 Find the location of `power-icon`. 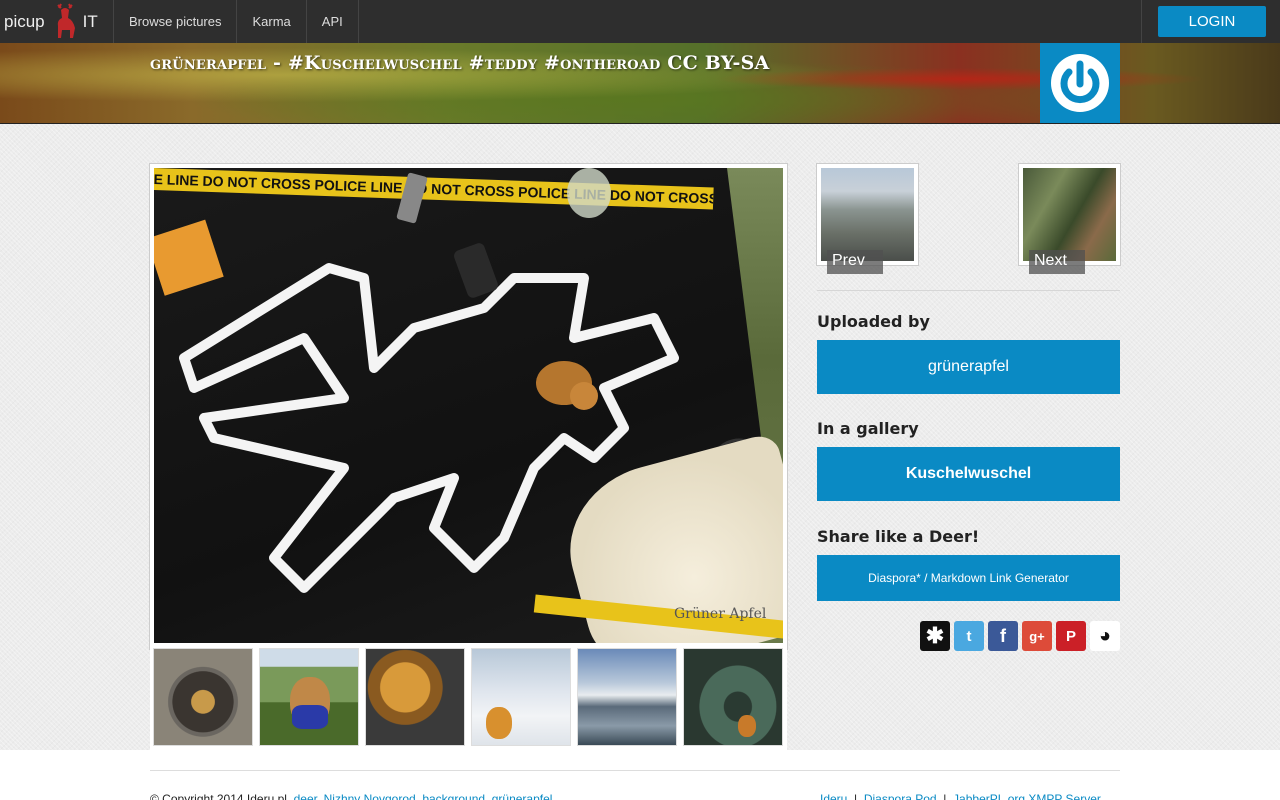

power-icon is located at coordinates (1080, 83).